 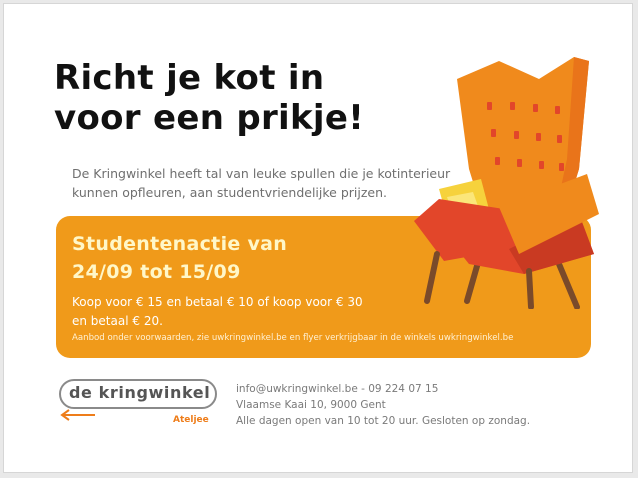 I want to click on promo-title: Studentenactie van 24/09 tot 15/09, so click(x=179, y=258).